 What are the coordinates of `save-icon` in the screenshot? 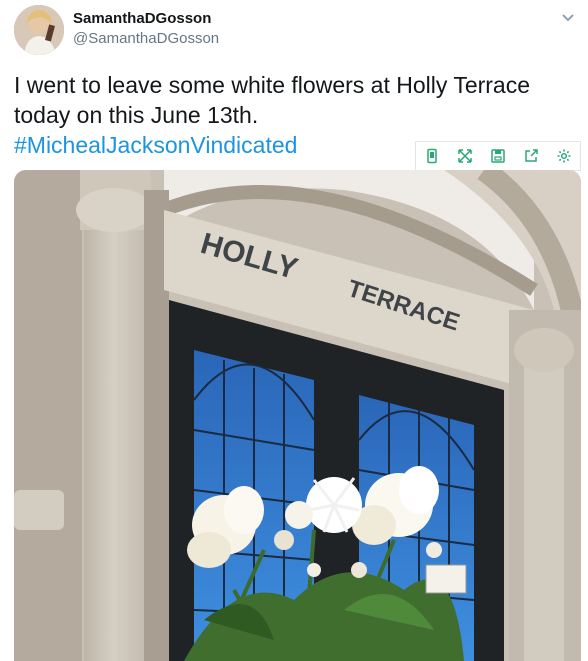 It's located at (498, 156).